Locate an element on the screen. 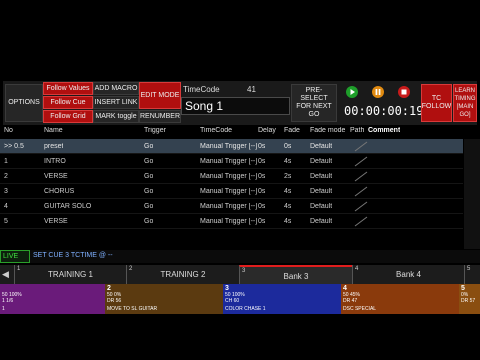  cue-number: >> 0.5 is located at coordinates (14, 146).